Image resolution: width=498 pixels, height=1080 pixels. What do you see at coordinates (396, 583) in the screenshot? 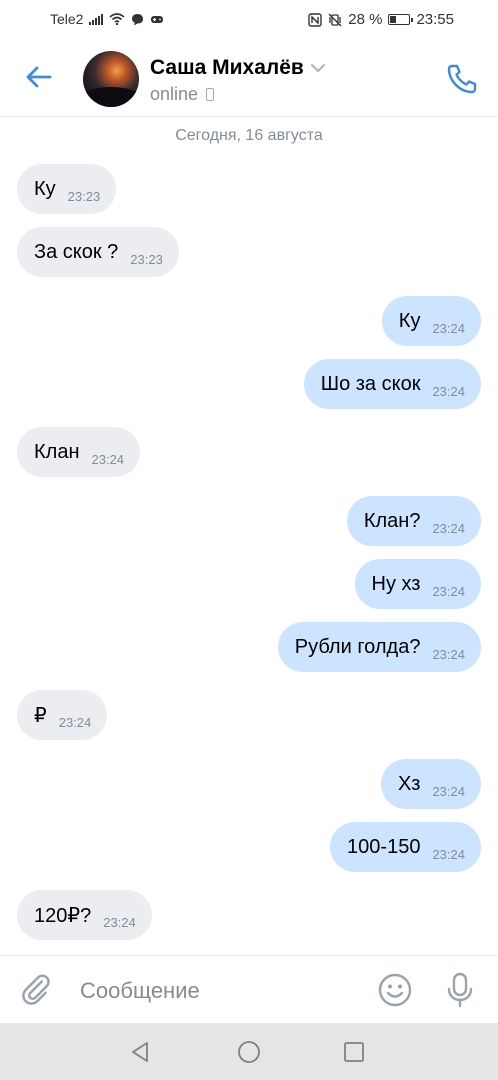
I see `message-text: Ну хз` at bounding box center [396, 583].